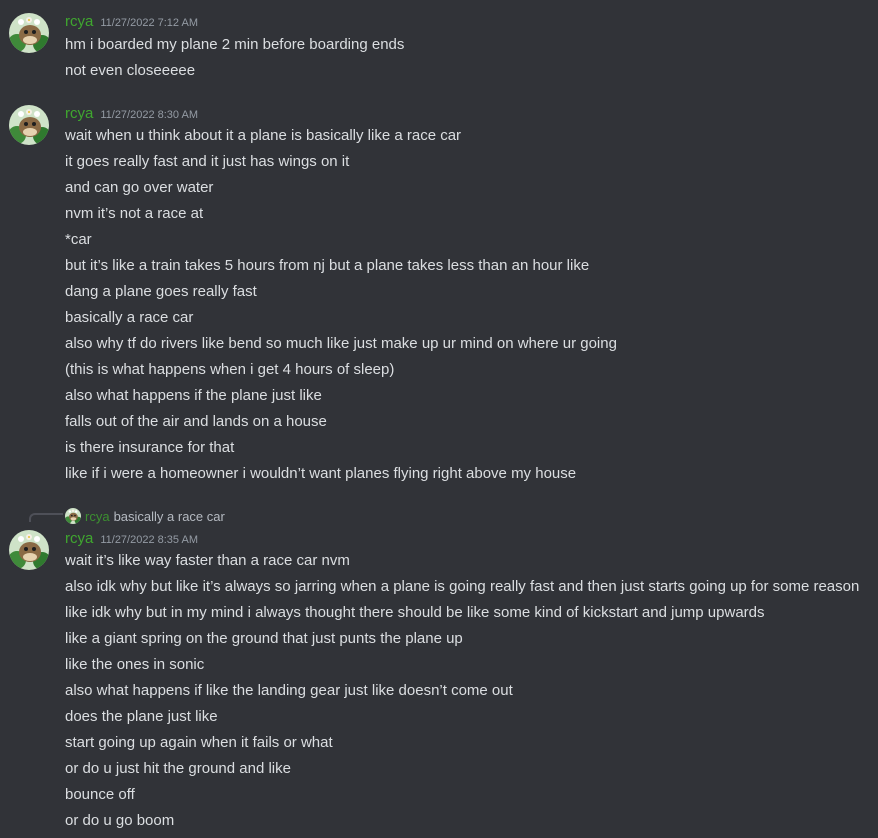 This screenshot has width=878, height=838. Describe the element at coordinates (78, 239) in the screenshot. I see `message-line: *car` at that location.